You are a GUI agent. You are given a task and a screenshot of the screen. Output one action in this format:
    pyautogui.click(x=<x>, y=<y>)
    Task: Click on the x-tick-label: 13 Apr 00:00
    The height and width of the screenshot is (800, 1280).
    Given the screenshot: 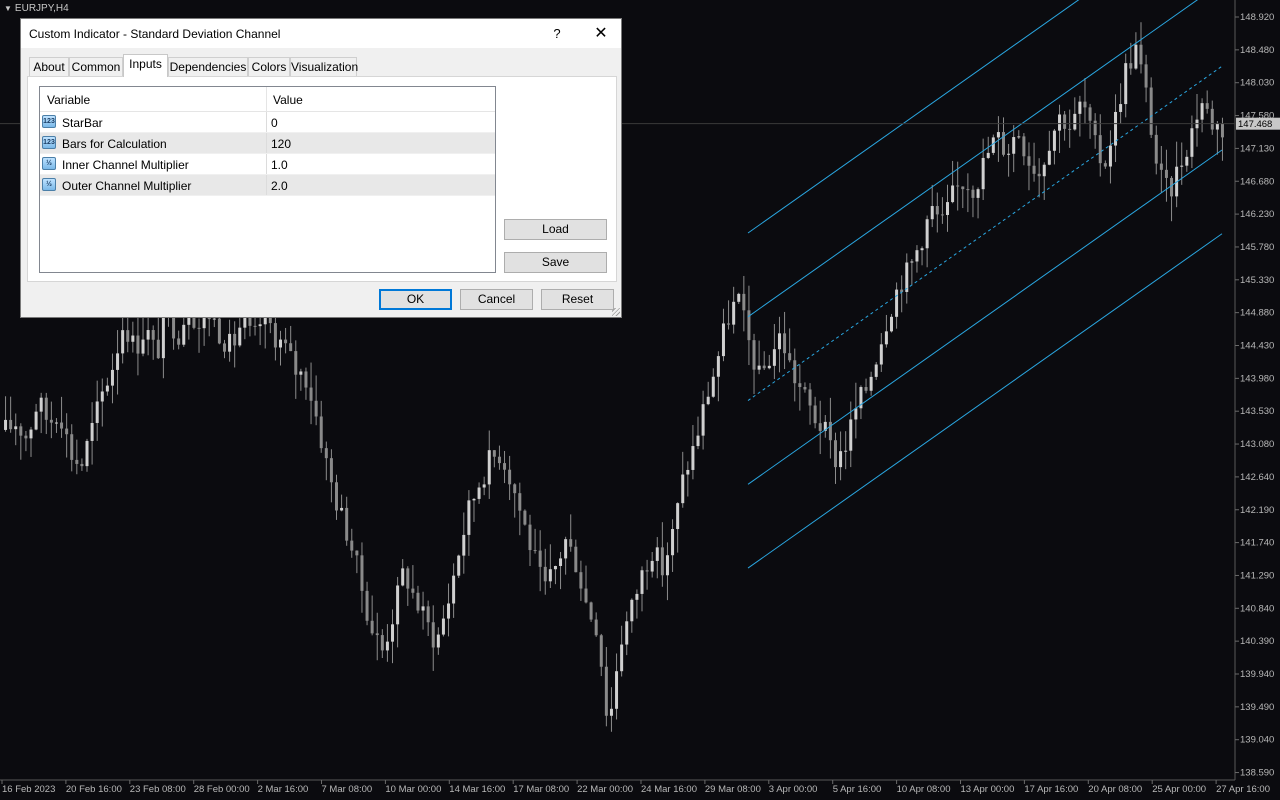 What is the action you would take?
    pyautogui.click(x=988, y=789)
    